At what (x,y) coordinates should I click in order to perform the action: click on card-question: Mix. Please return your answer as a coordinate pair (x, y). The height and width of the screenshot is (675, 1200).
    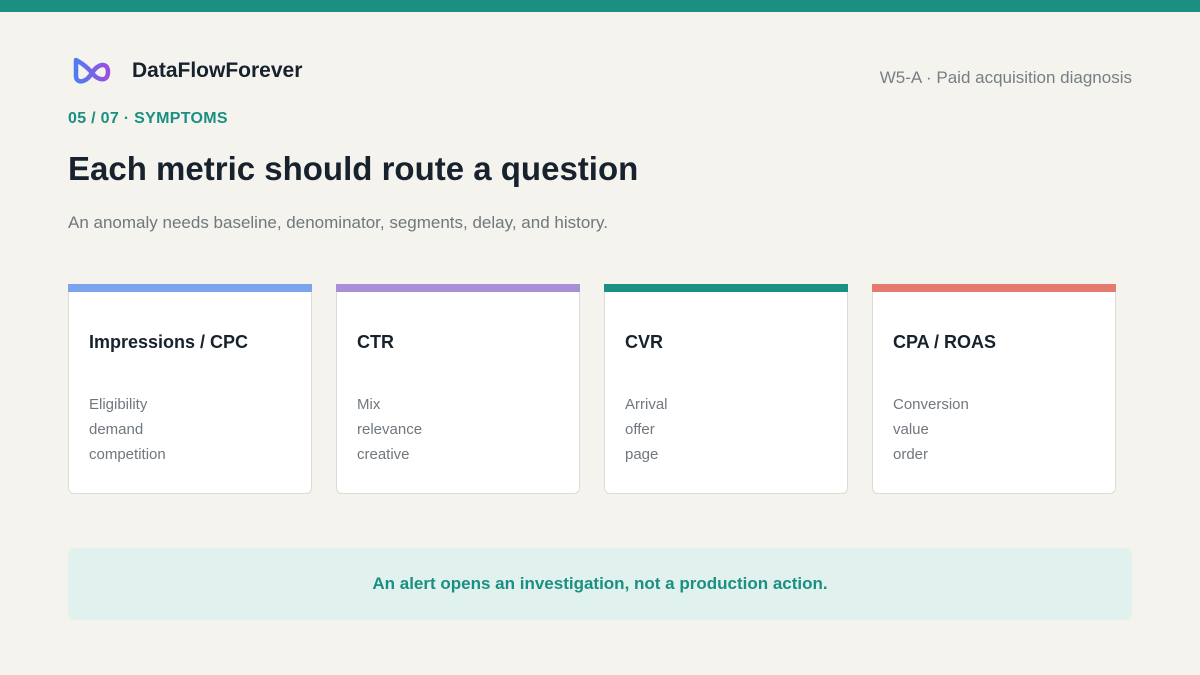
    Looking at the image, I should click on (369, 404).